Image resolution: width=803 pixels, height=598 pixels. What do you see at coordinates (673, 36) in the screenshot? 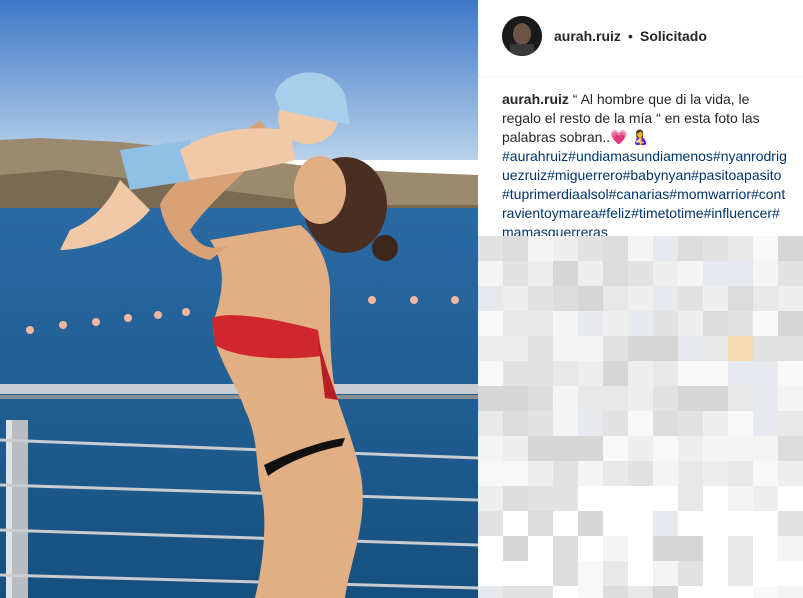
I see `follow-status-button: Solicitado` at bounding box center [673, 36].